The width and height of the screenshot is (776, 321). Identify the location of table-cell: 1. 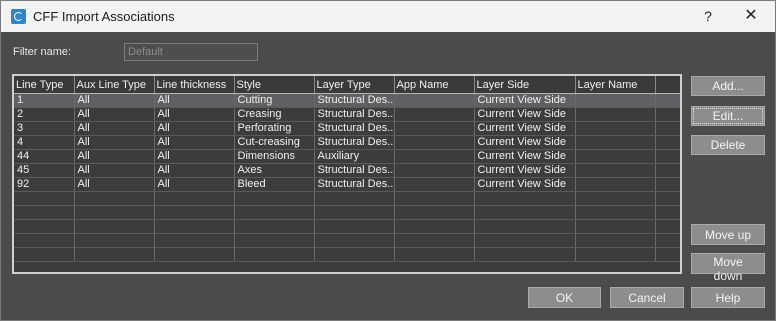
(44, 100).